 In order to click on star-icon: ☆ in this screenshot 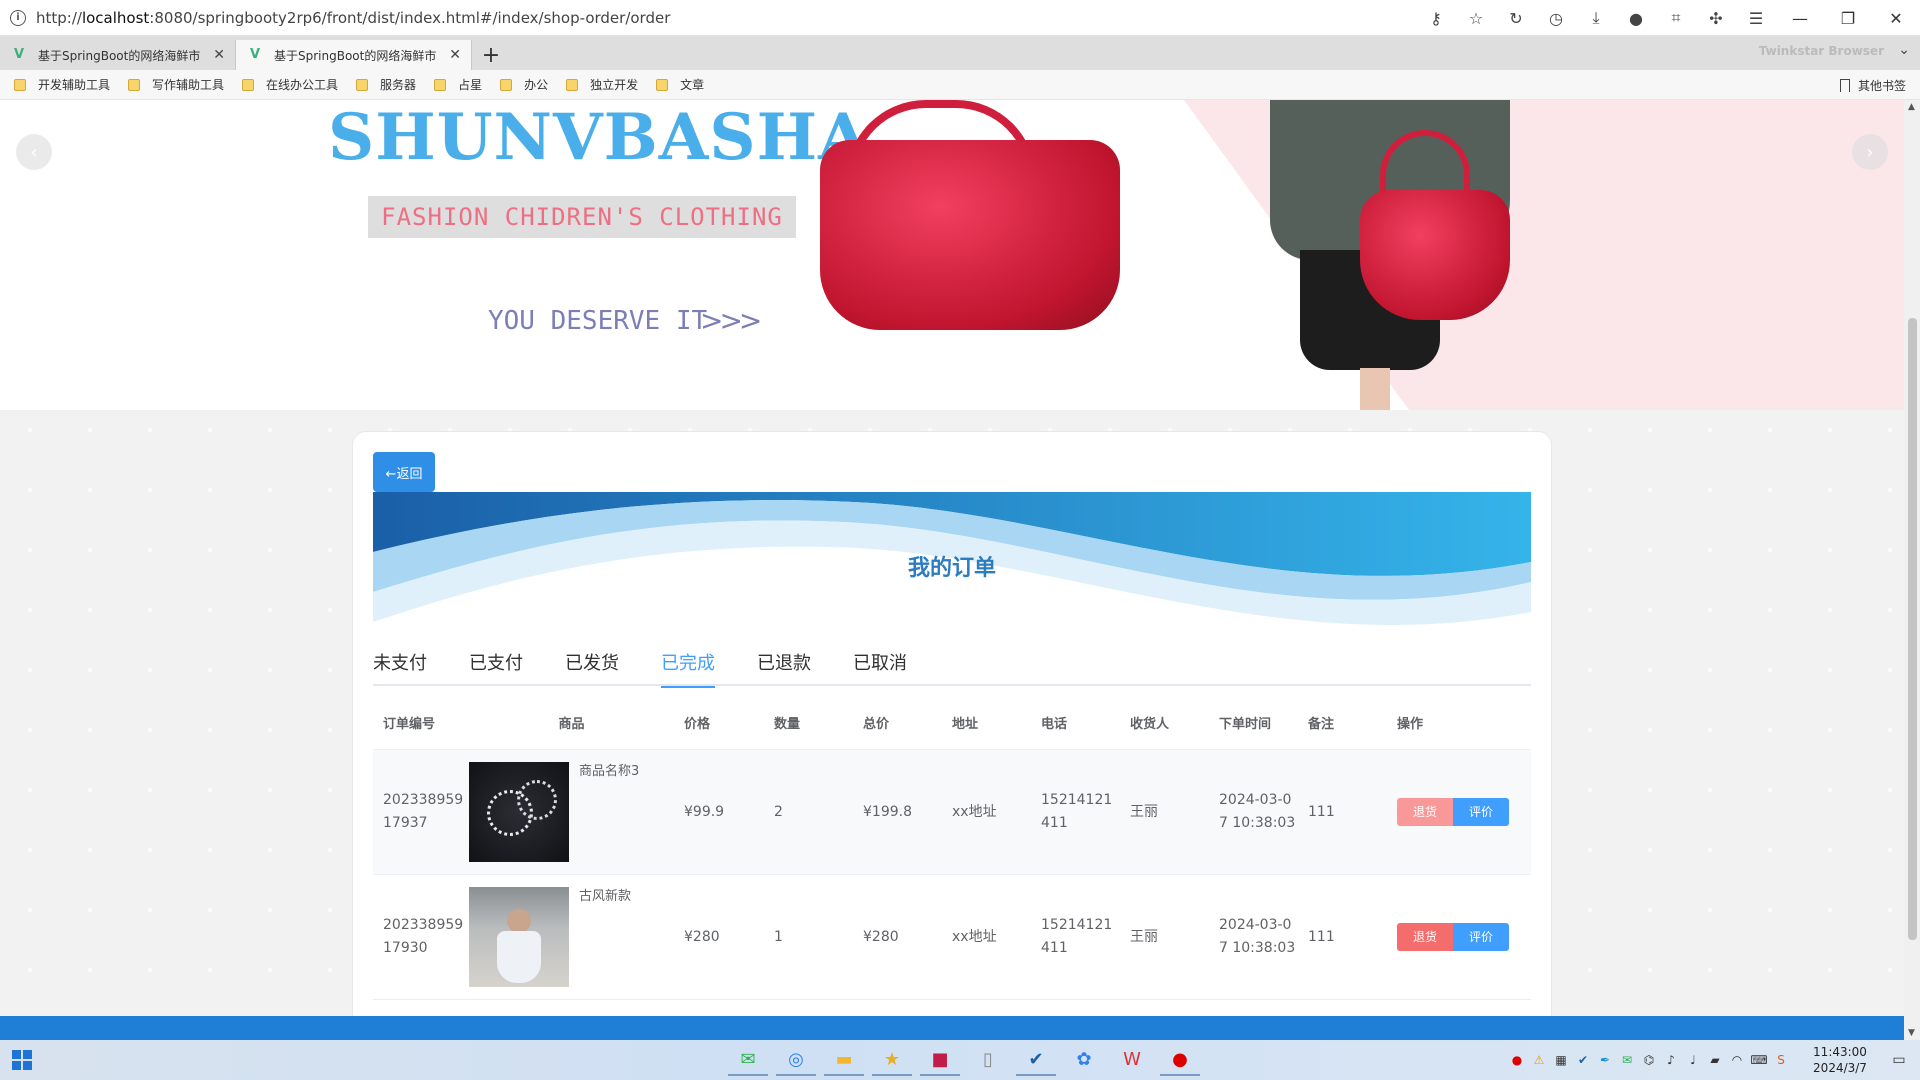, I will do `click(1476, 18)`.